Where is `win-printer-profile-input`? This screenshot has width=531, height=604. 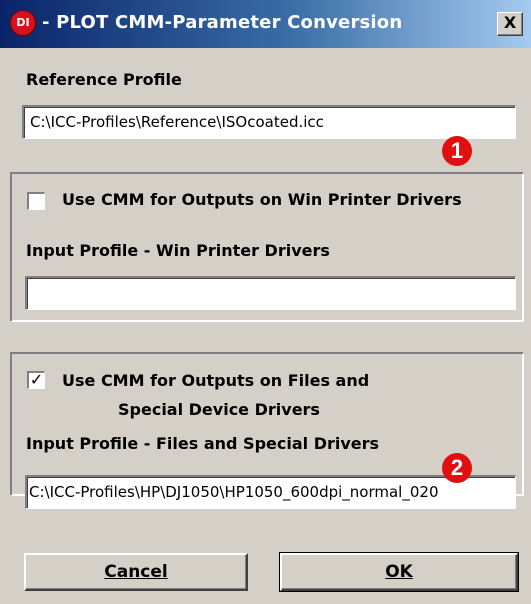
win-printer-profile-input is located at coordinates (270, 293).